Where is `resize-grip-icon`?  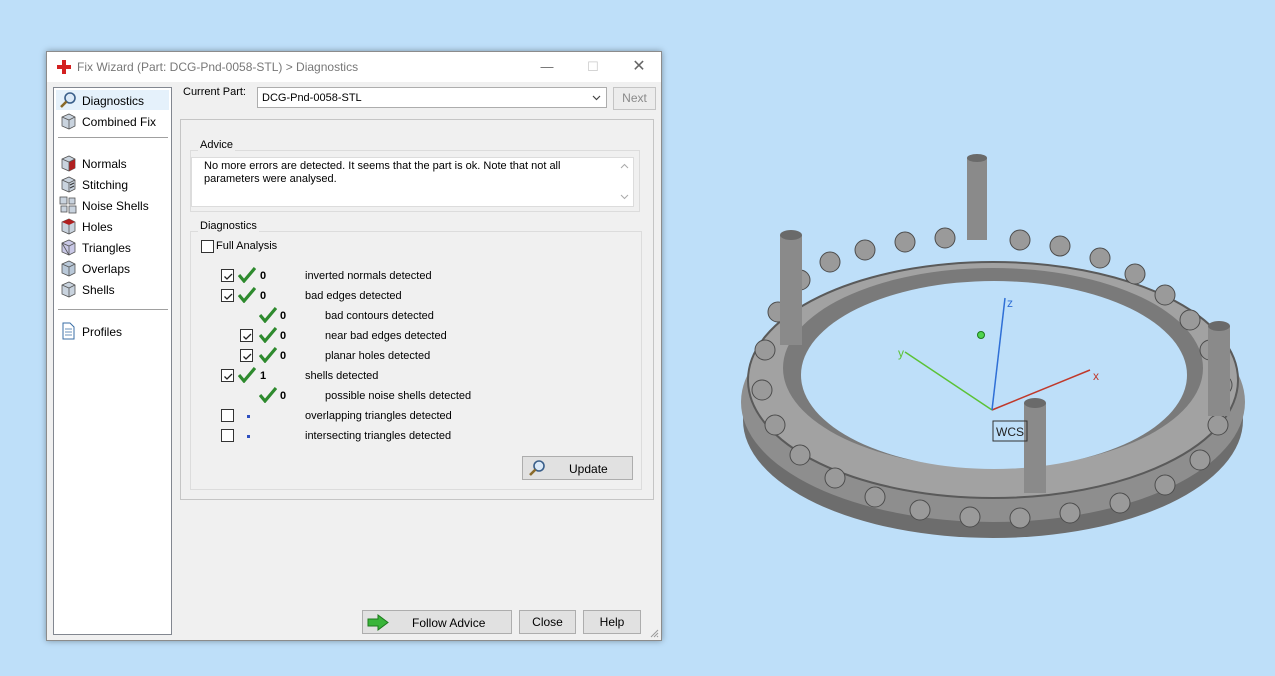
resize-grip-icon is located at coordinates (654, 633).